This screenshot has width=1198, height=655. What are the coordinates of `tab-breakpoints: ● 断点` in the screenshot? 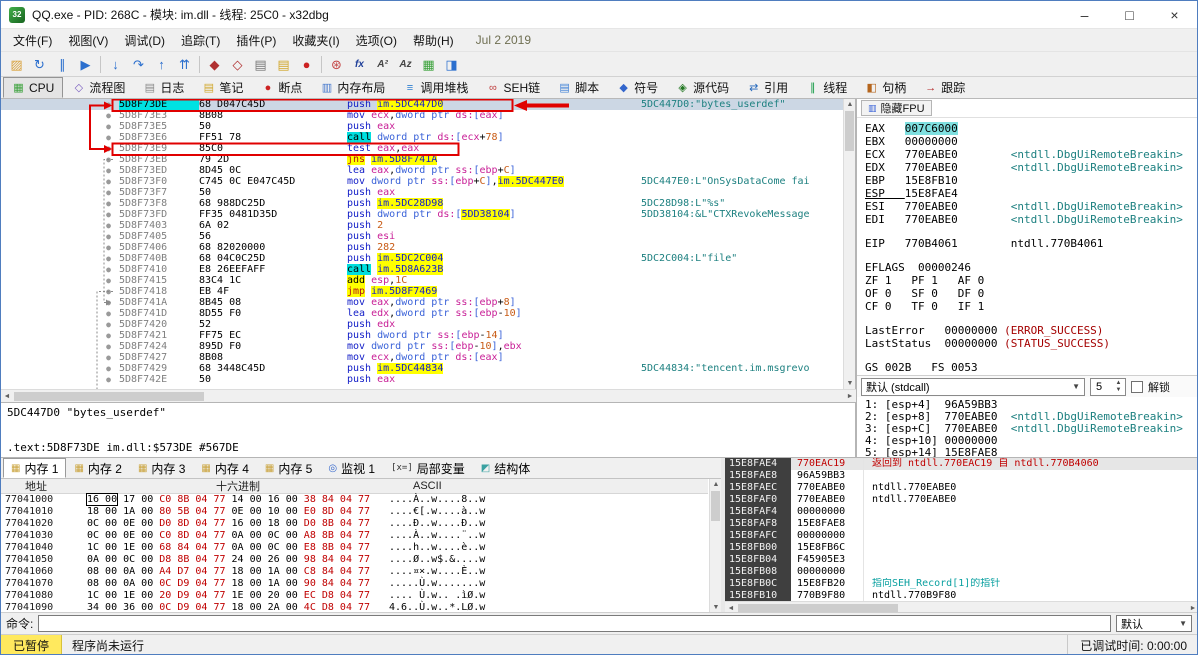 It's located at (281, 87).